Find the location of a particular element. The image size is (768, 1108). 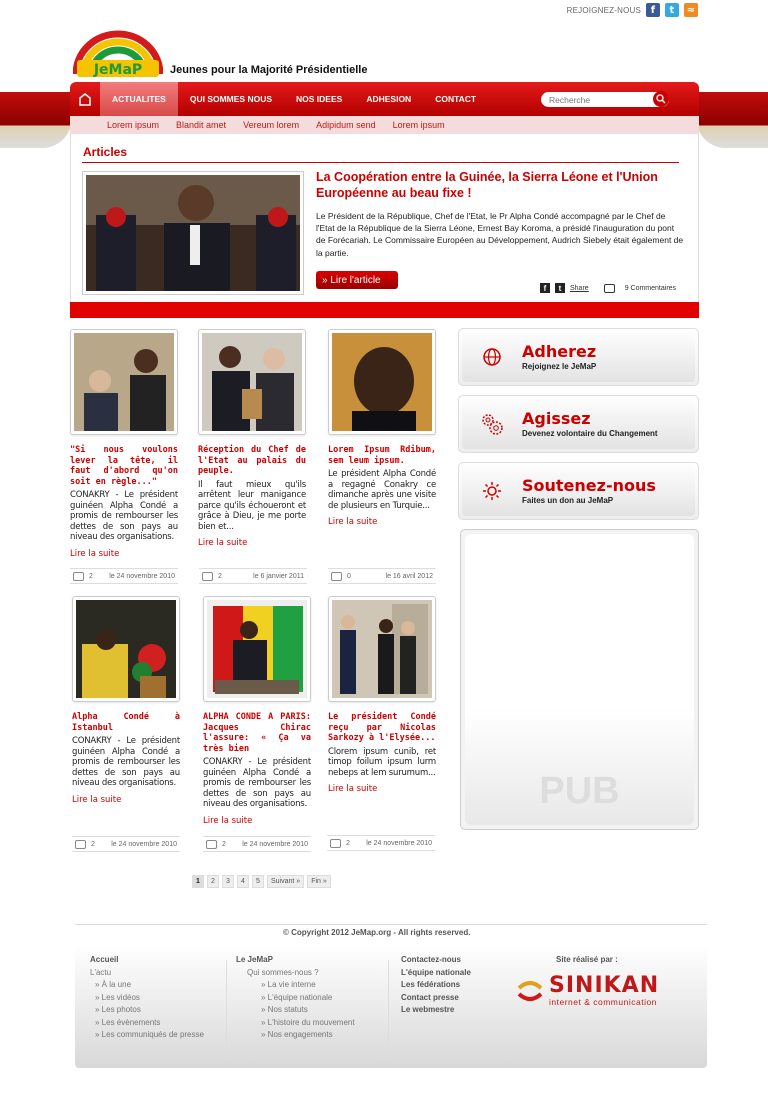

sinikan-logo: SINIKAN internet & communication is located at coordinates (587, 991).